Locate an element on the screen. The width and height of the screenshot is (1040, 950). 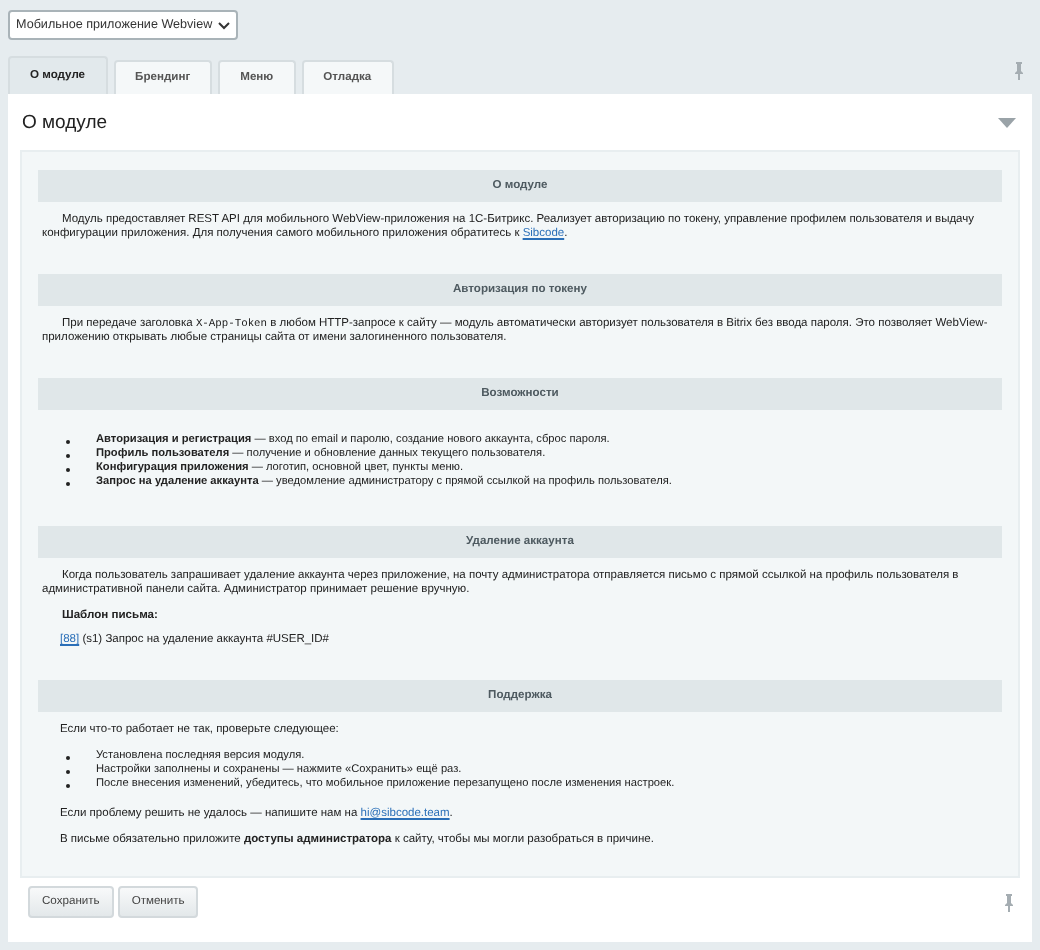
panel-title: О модуле is located at coordinates (65, 122).